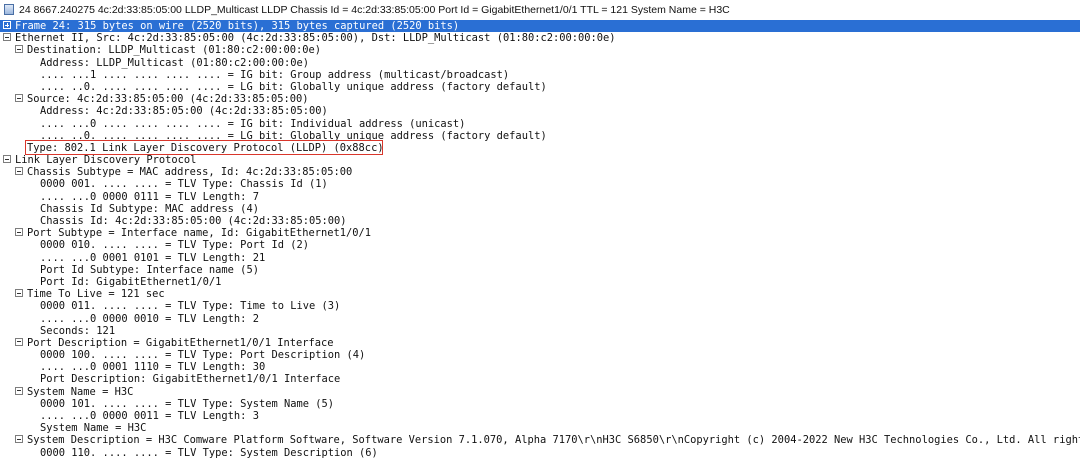 Image resolution: width=1080 pixels, height=460 pixels. Describe the element at coordinates (106, 160) in the screenshot. I see `tree-row-text: Link Layer Discovery Protocol` at that location.